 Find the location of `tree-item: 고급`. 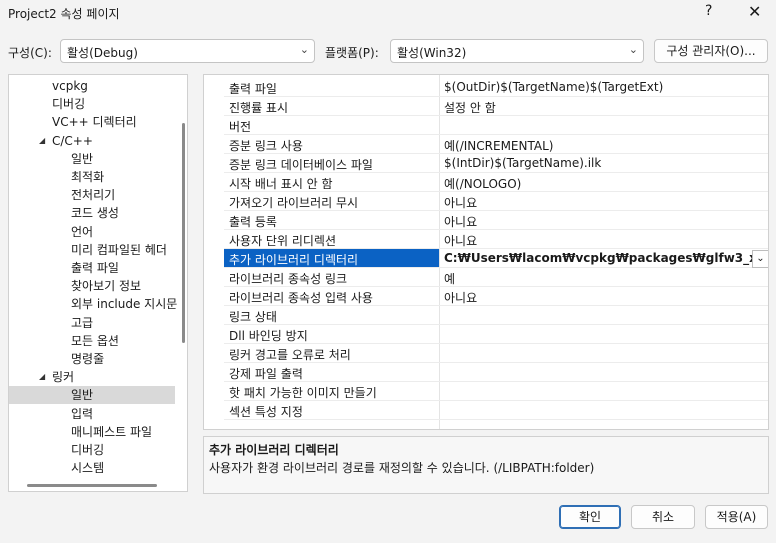

tree-item: 고급 is located at coordinates (92, 323).